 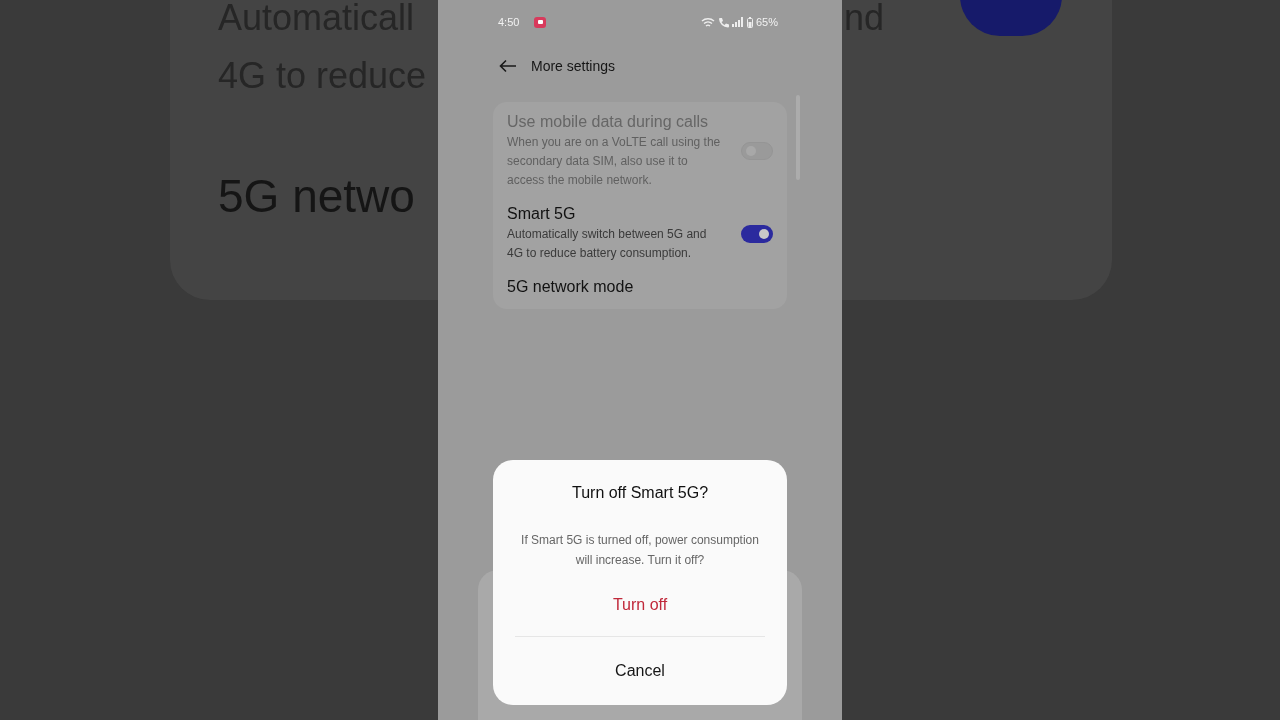 I want to click on setting-title: Smart 5G, so click(x=619, y=214).